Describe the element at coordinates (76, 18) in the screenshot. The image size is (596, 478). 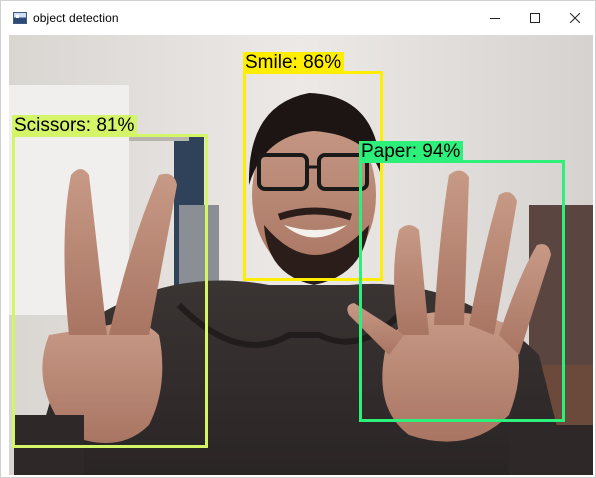
I see `window-title: object detection` at that location.